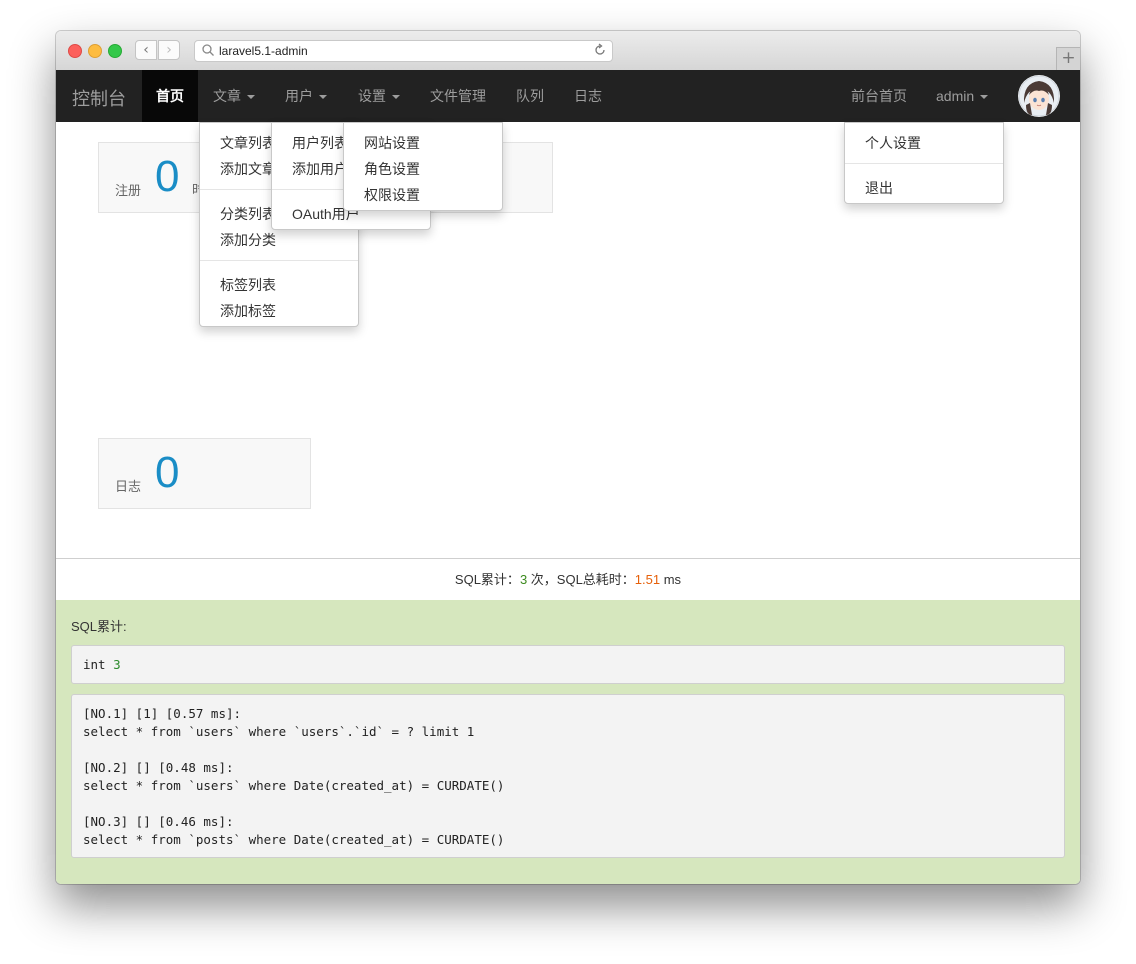 The height and width of the screenshot is (964, 1136). What do you see at coordinates (169, 50) in the screenshot?
I see `forward-button: ›` at bounding box center [169, 50].